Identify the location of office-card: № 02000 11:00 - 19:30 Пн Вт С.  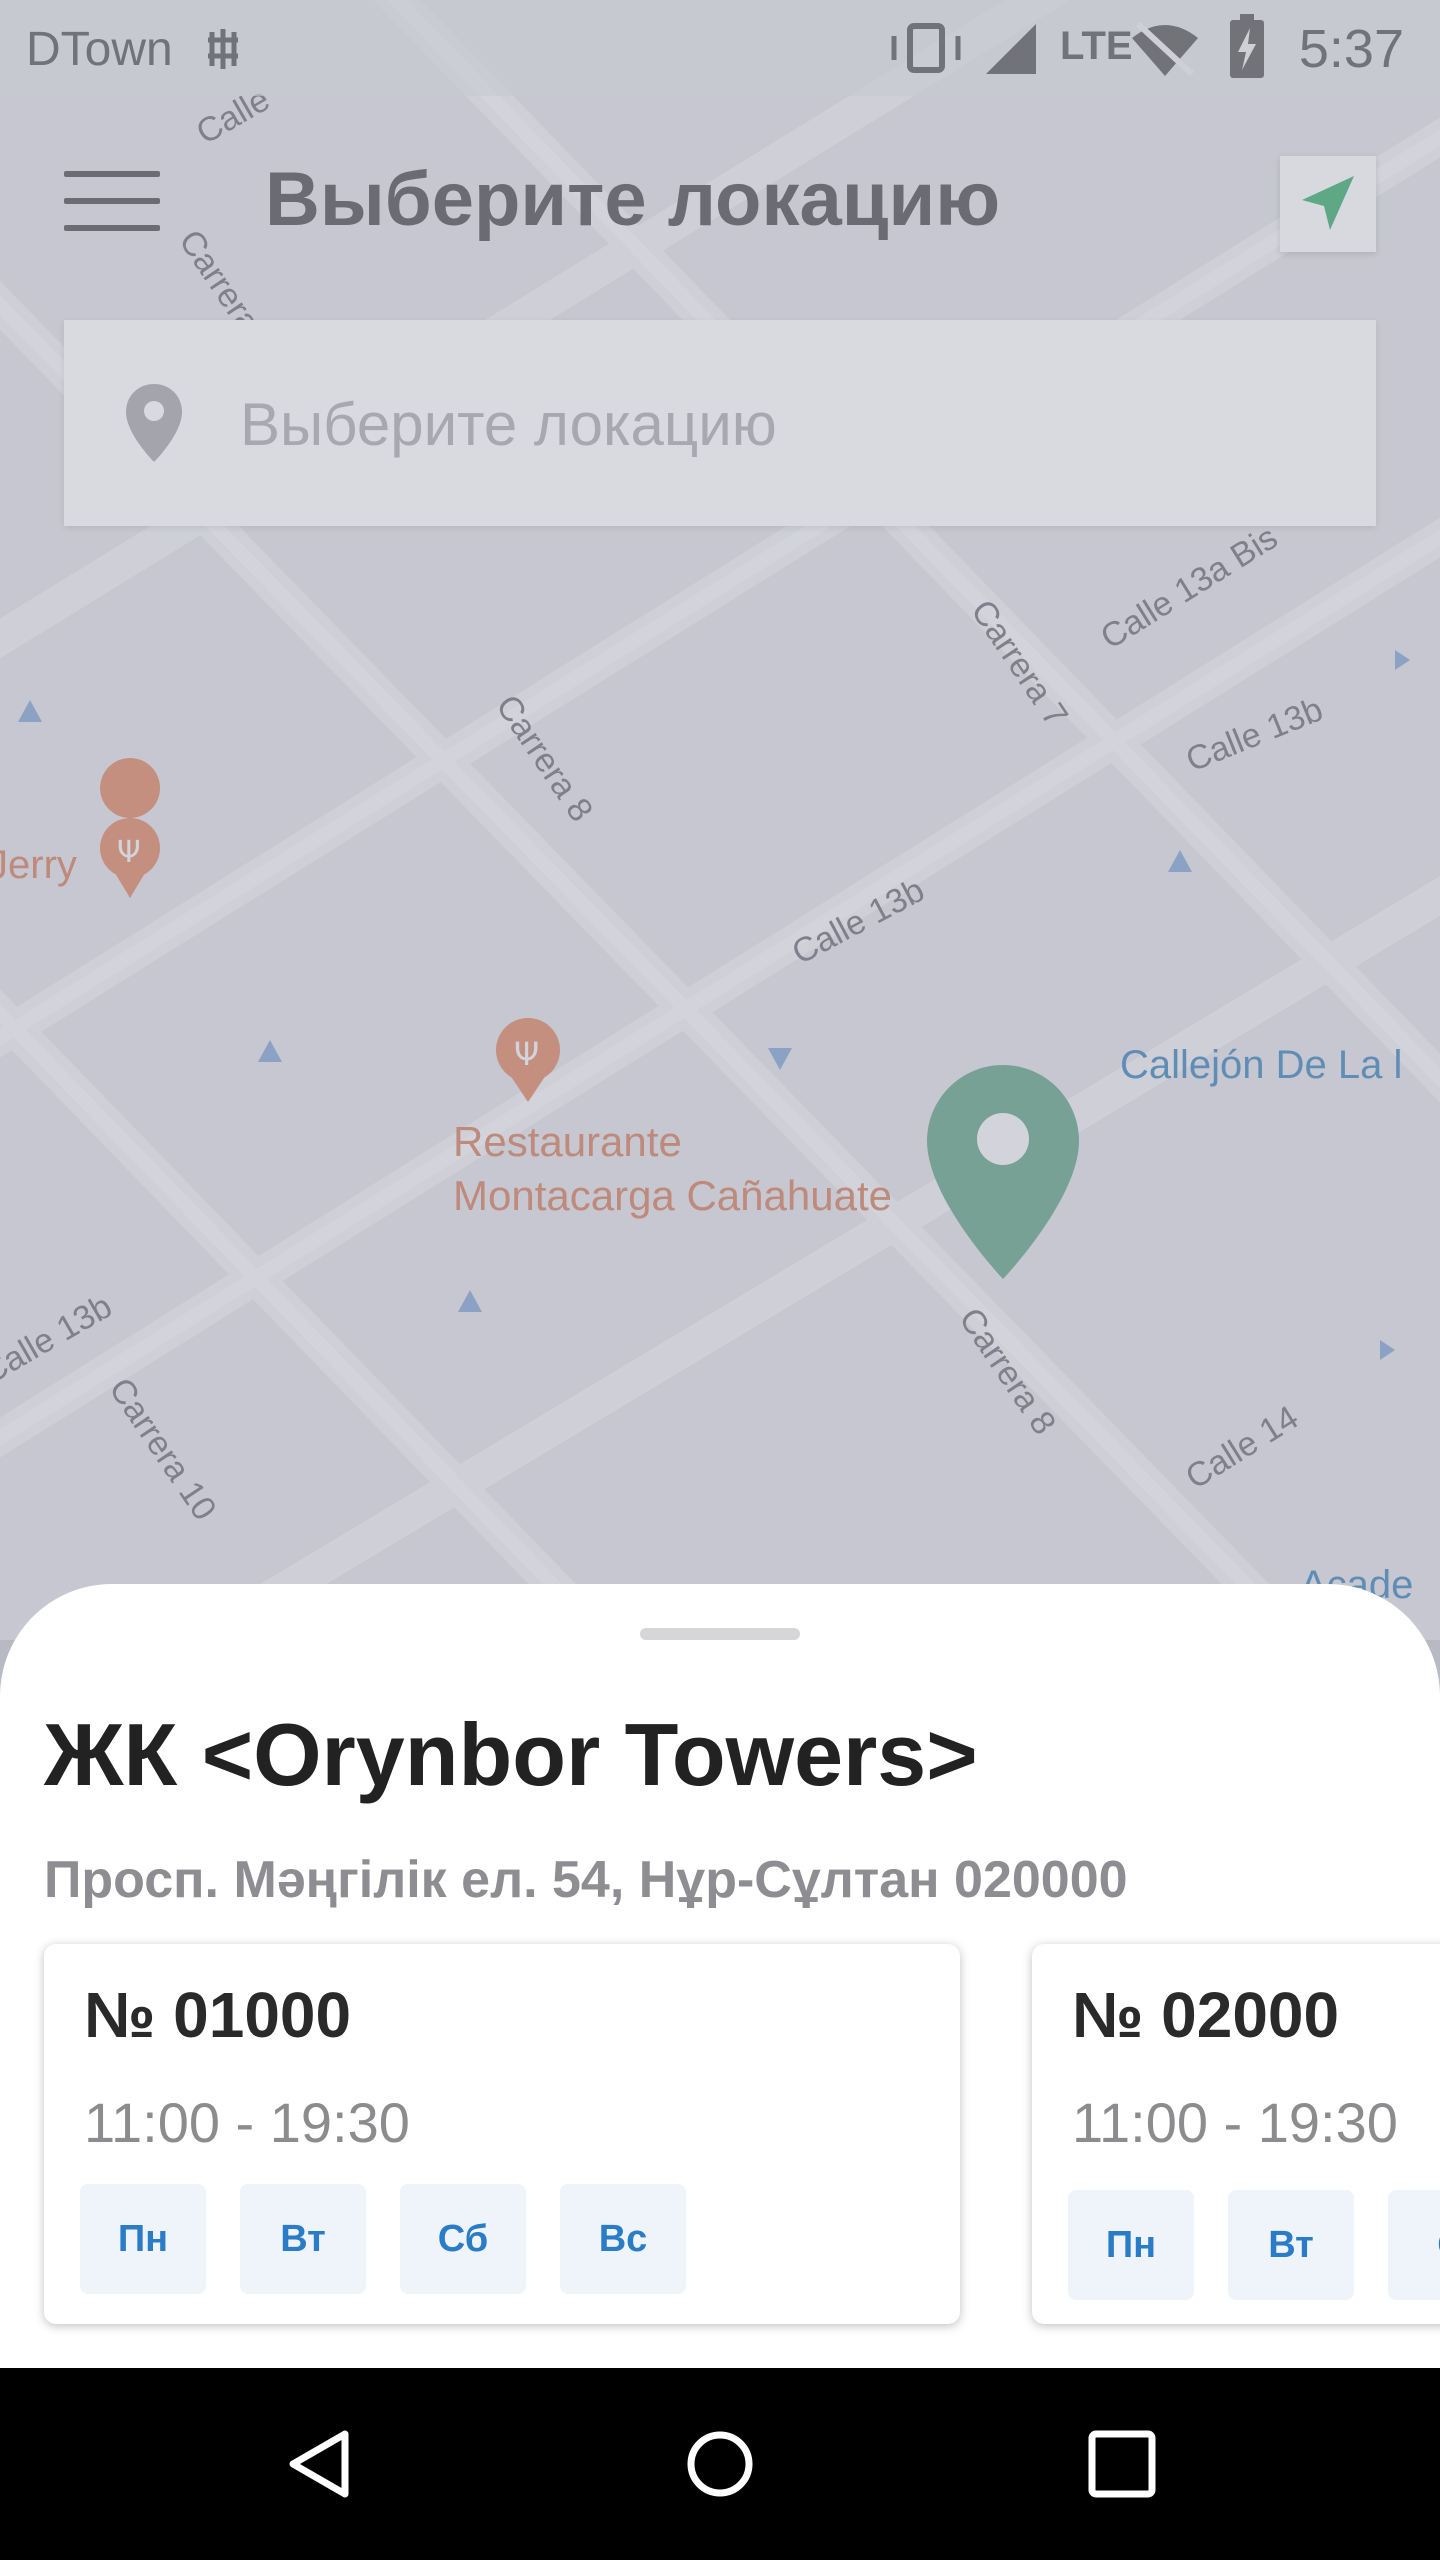
(1236, 2134).